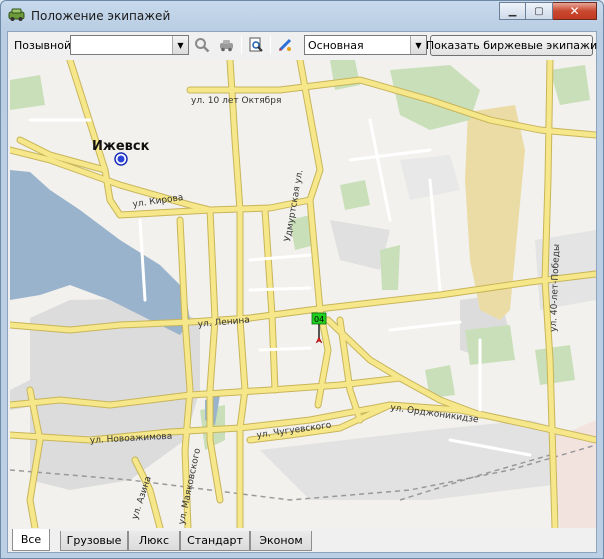 This screenshot has width=604, height=559. I want to click on maximize-icon: ▢, so click(539, 11).